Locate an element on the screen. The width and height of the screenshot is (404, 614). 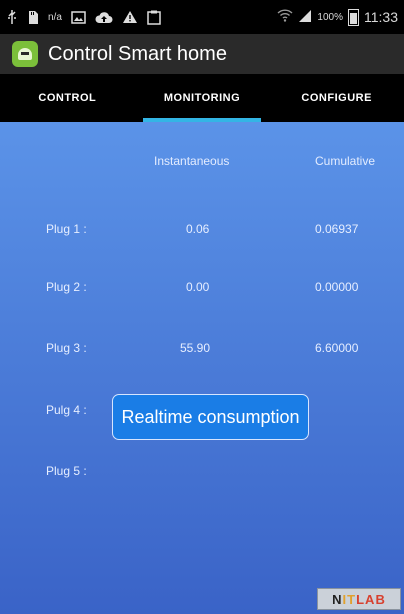
tab-bar: CONTROL MONITORING CONFIGURE is located at coordinates (202, 98).